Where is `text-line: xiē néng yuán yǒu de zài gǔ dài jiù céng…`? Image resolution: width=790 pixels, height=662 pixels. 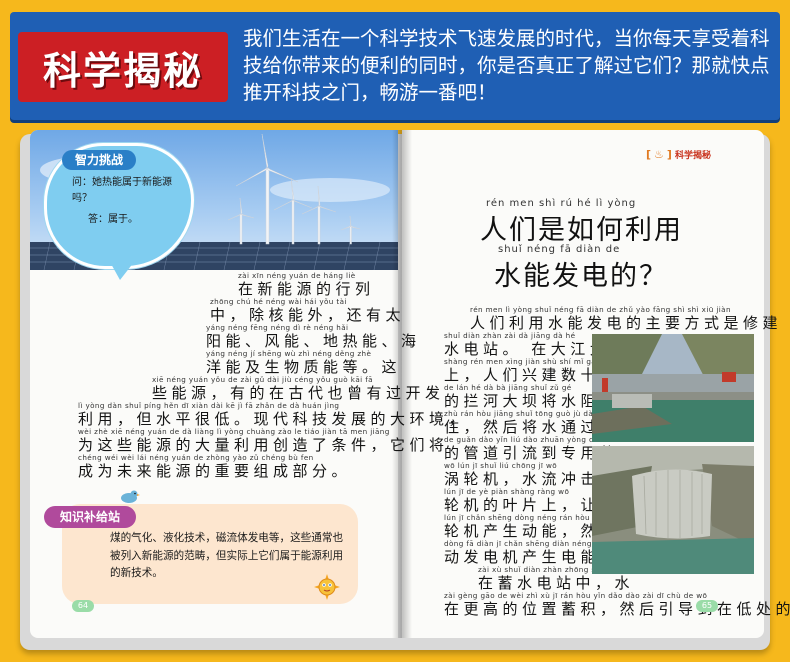
text-line: xiē néng yuán yǒu de zài gǔ dài jiù céng… is located at coordinates (298, 389).